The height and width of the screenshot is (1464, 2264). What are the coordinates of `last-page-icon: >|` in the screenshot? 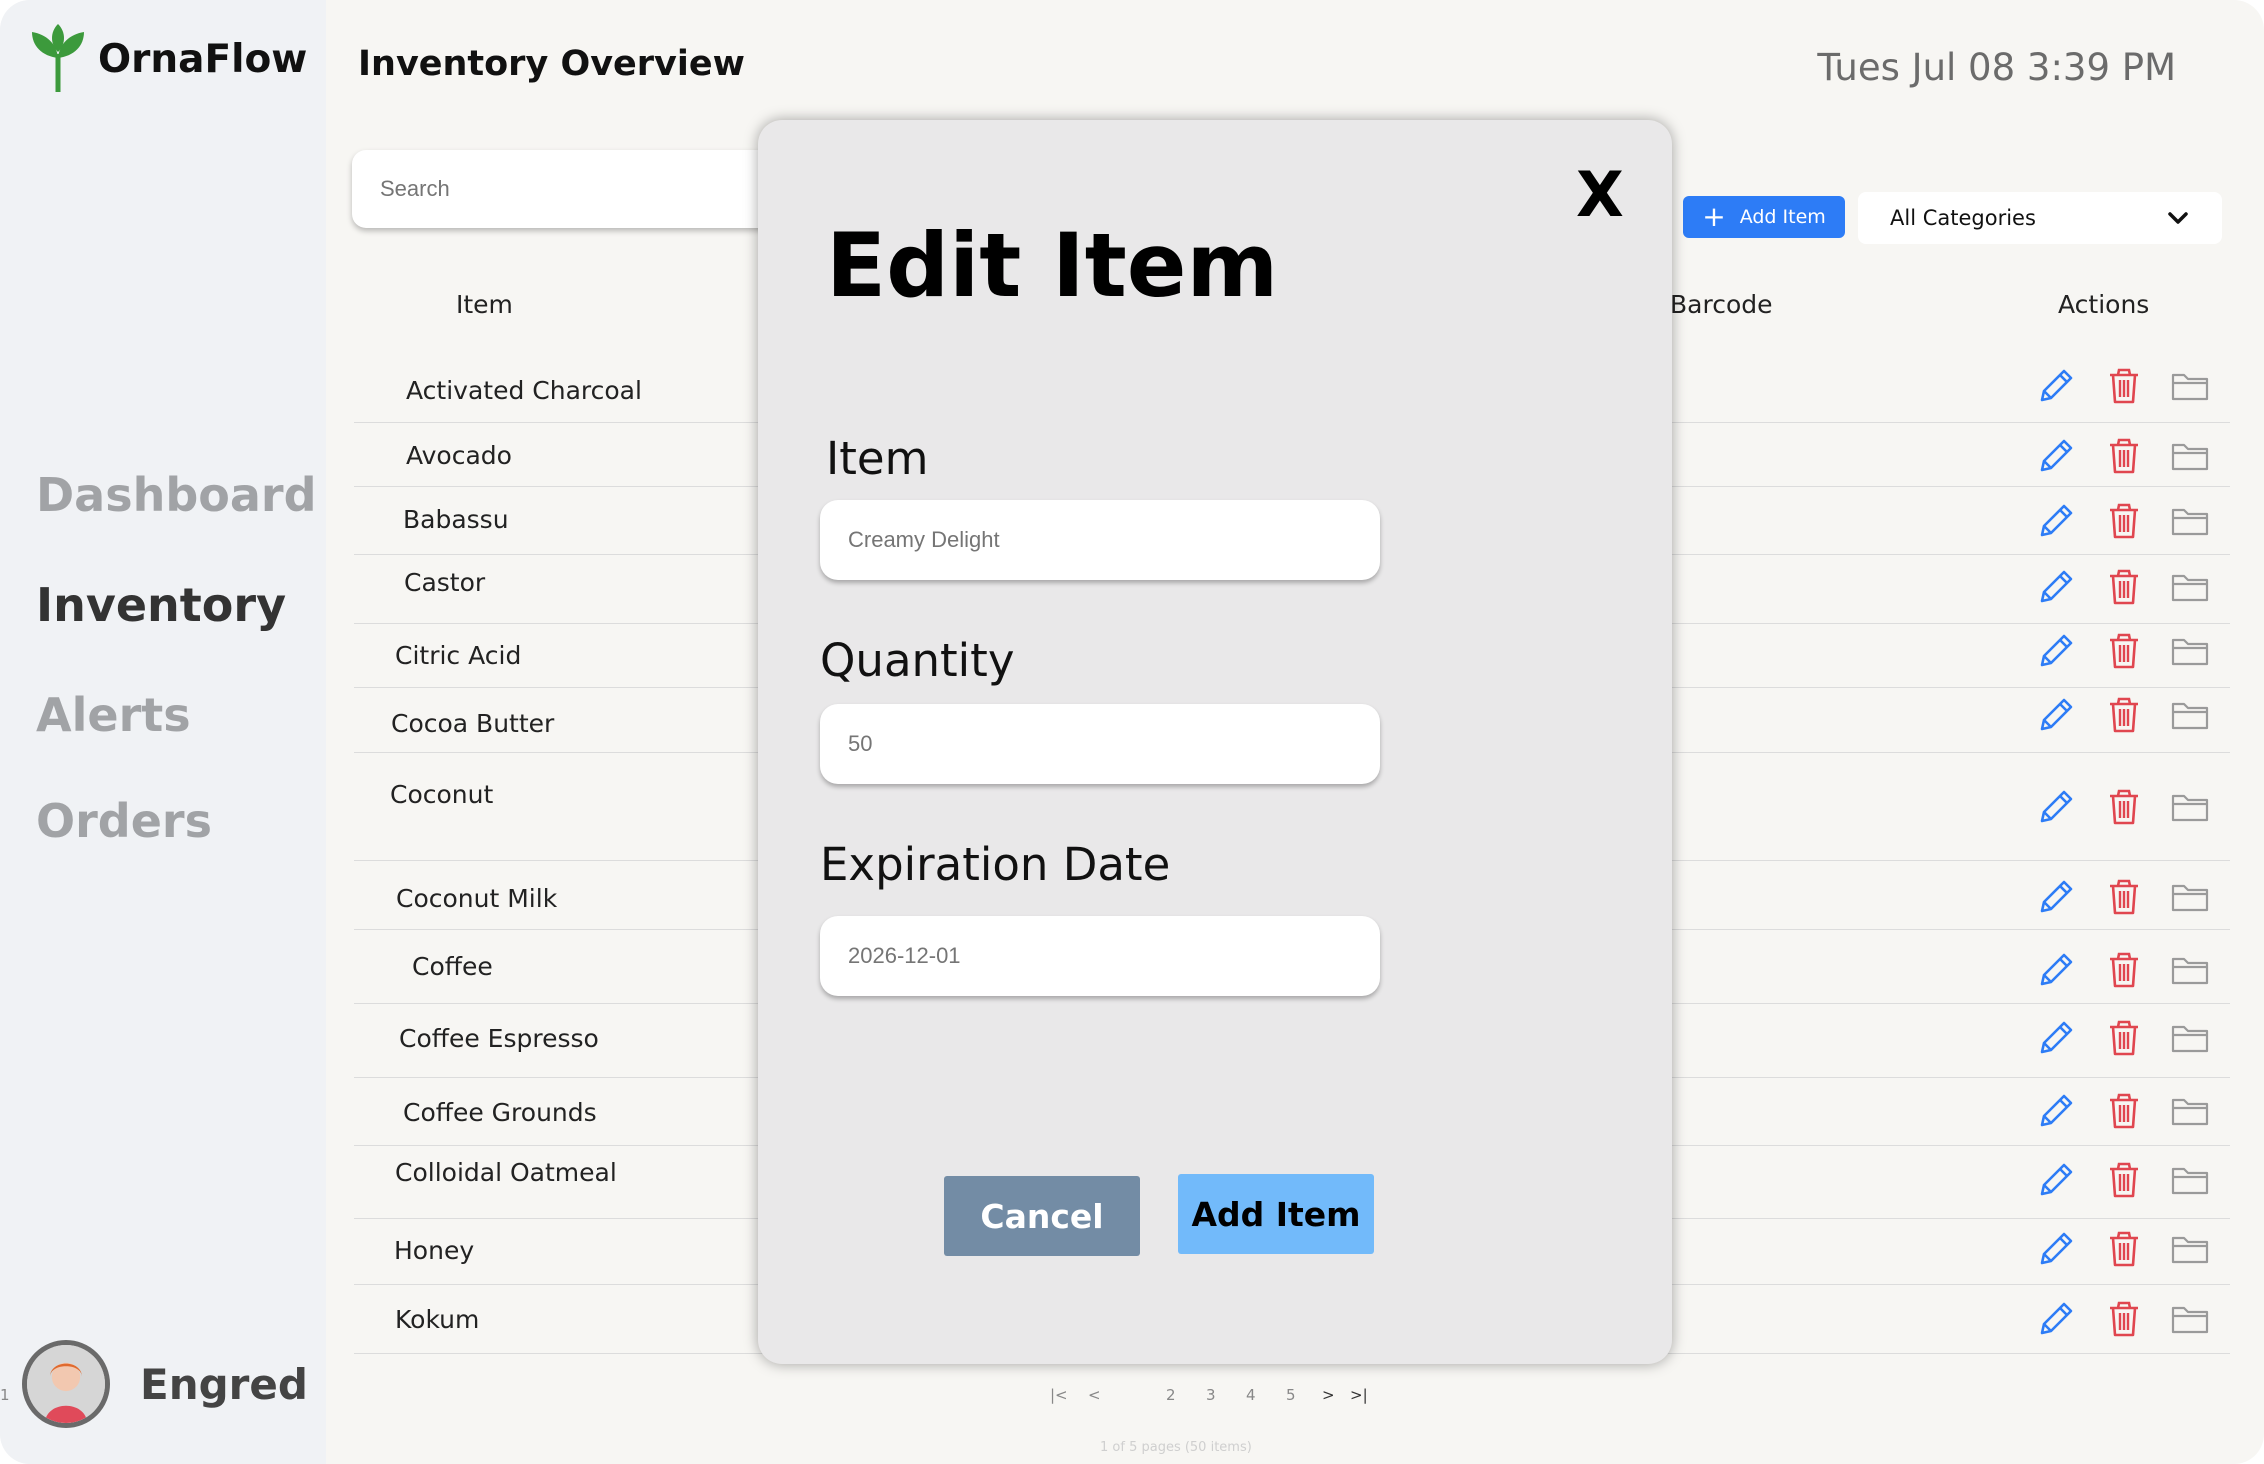 It's located at (1359, 1395).